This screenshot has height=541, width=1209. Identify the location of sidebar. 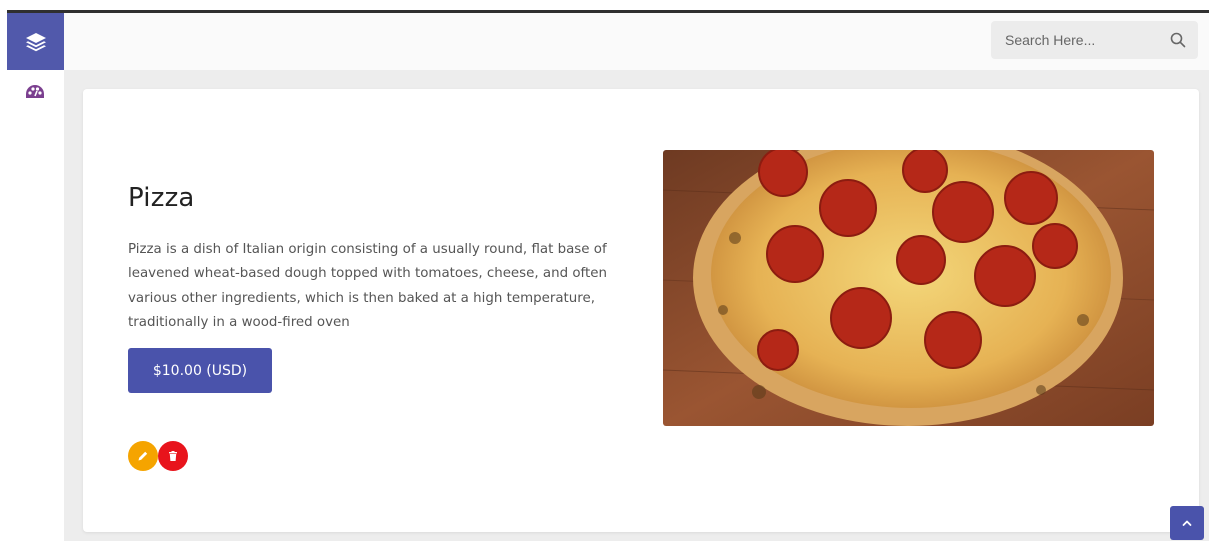
(35, 277).